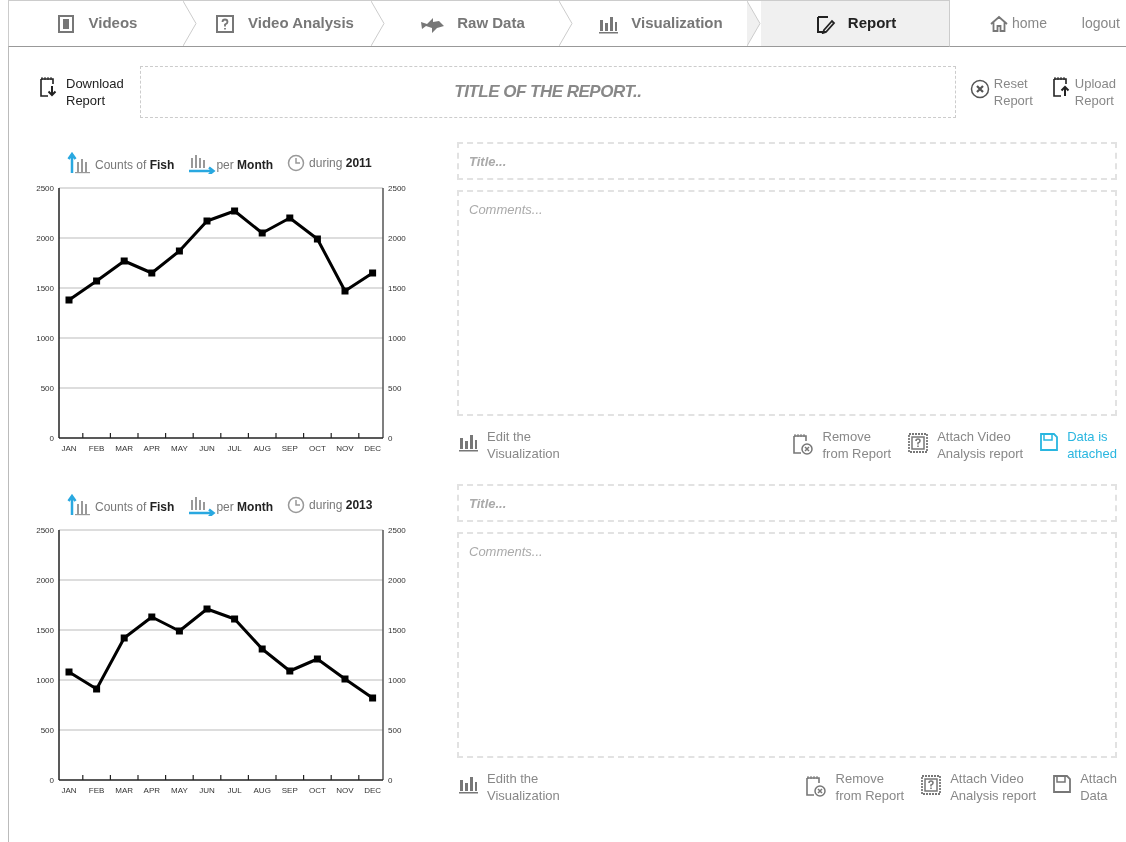 The height and width of the screenshot is (842, 1126). Describe the element at coordinates (345, 790) in the screenshot. I see `x-tick-label: NOV` at that location.